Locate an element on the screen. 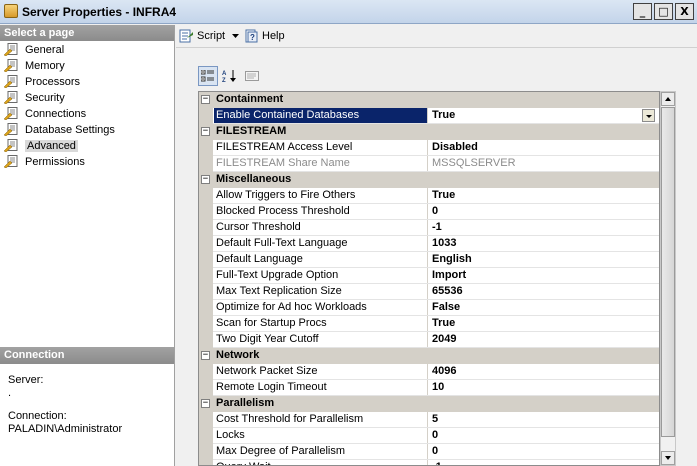 The width and height of the screenshot is (697, 466). script-button: Script is located at coordinates (209, 36).